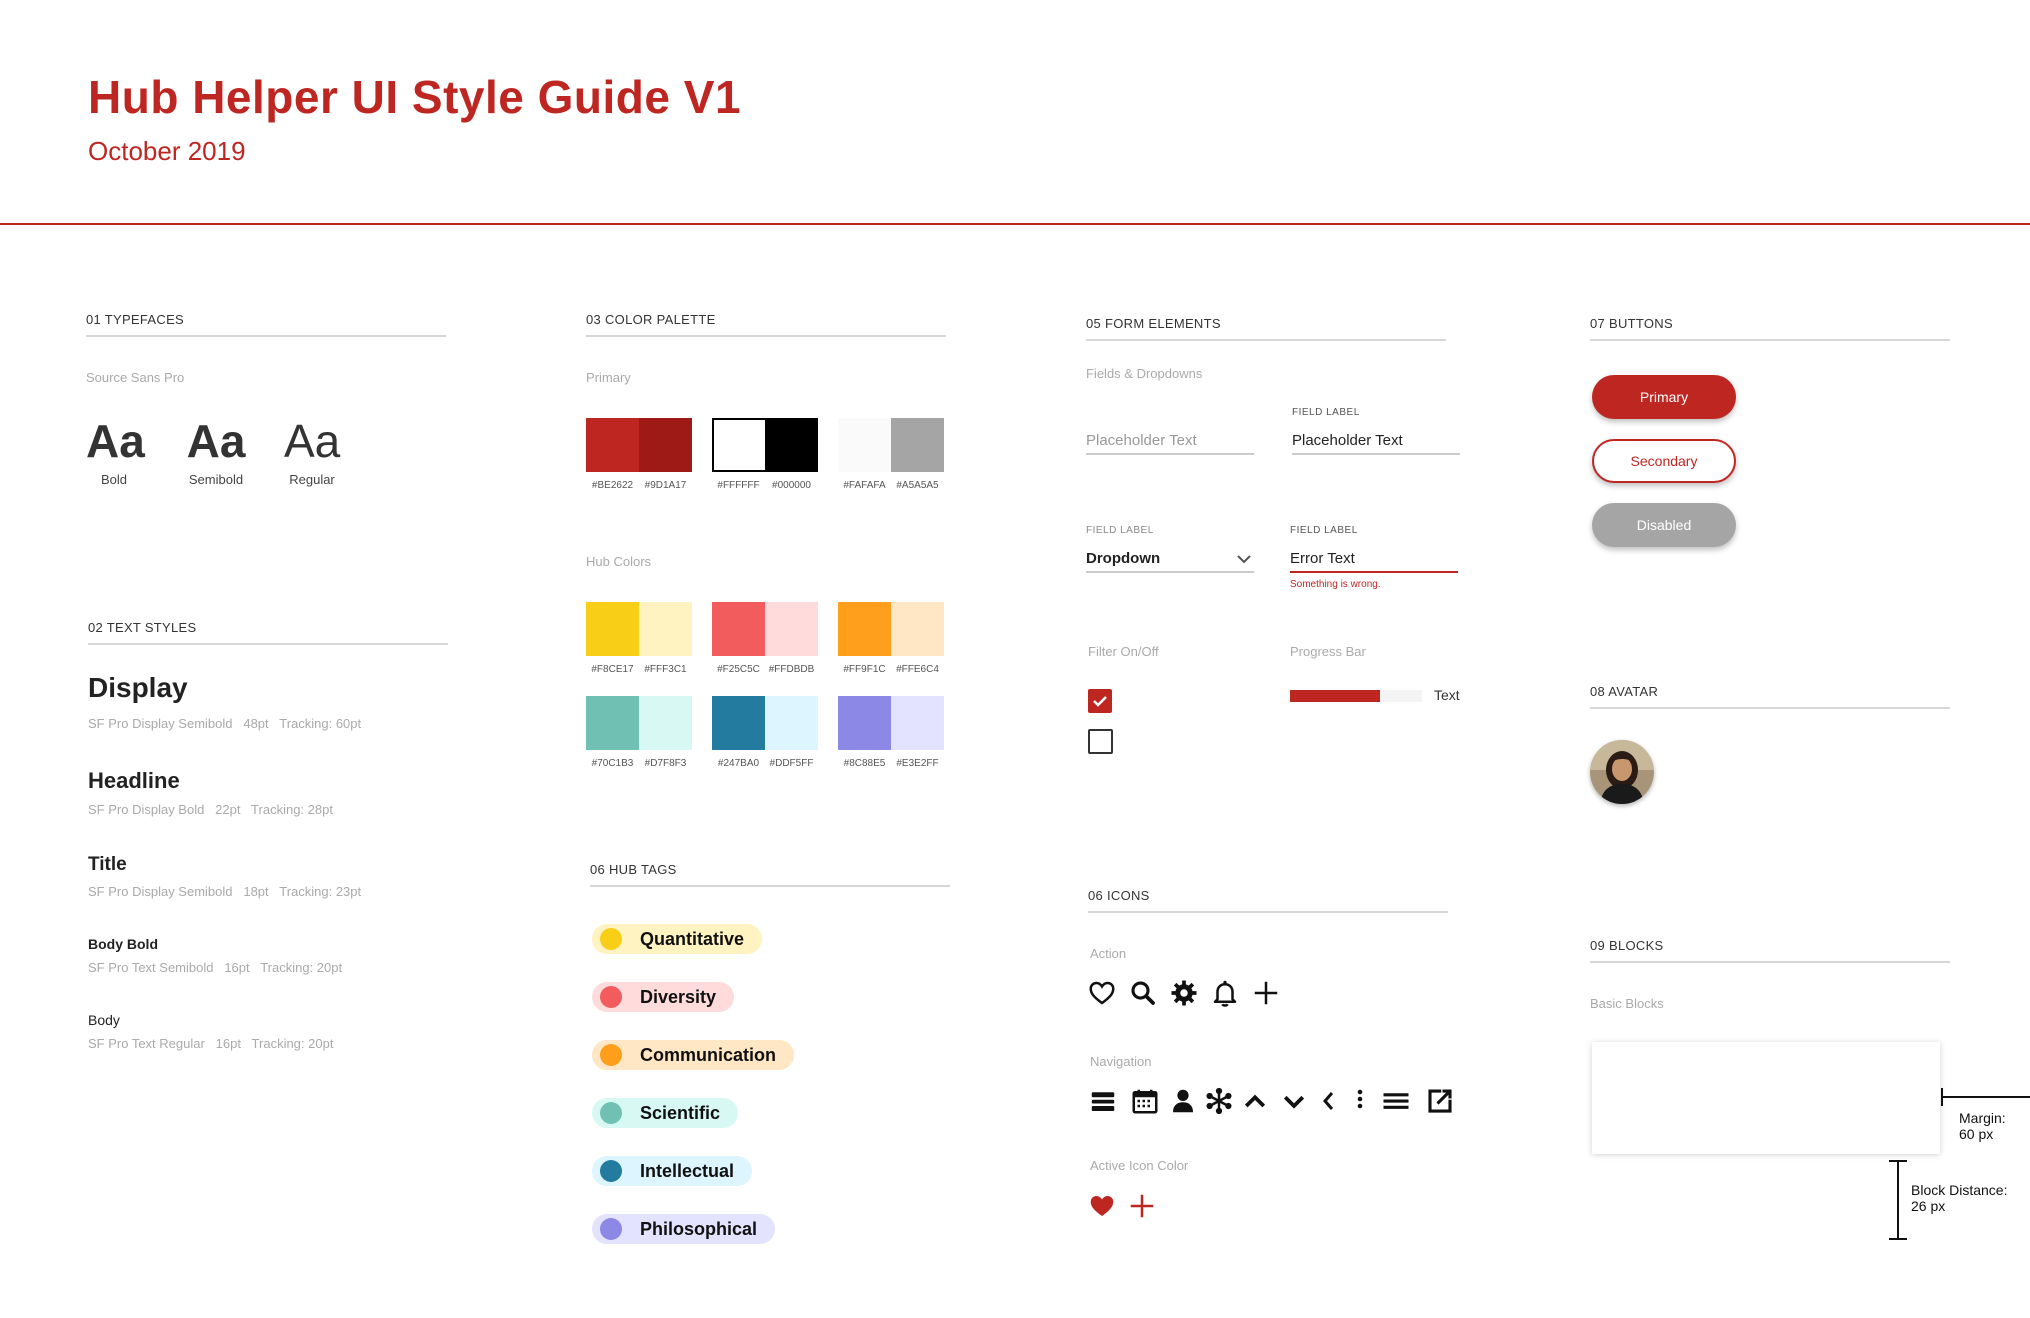 This screenshot has height=1318, width=2030. I want to click on bell-icon, so click(1225, 993).